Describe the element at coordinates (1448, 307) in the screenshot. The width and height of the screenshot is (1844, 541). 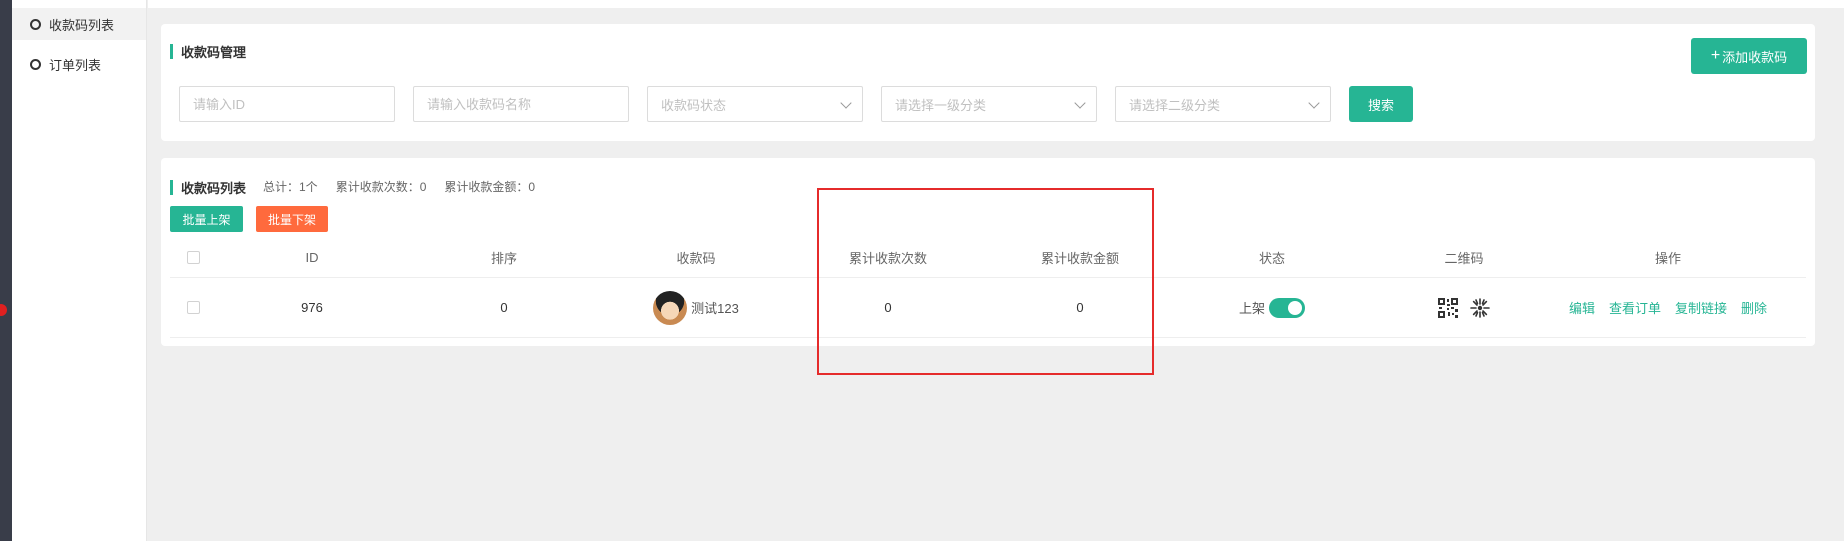
I see `qrcode-icon` at that location.